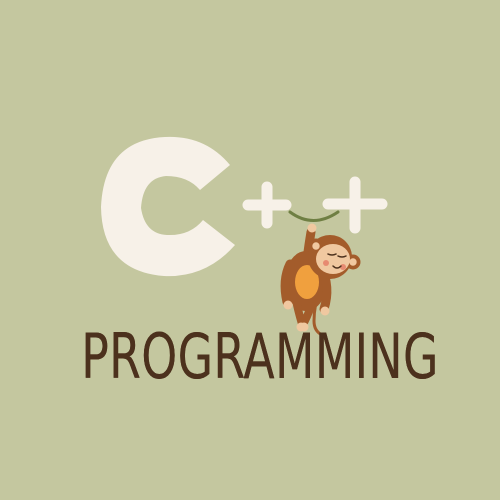  I want to click on plus-left-icon, so click(267, 205).